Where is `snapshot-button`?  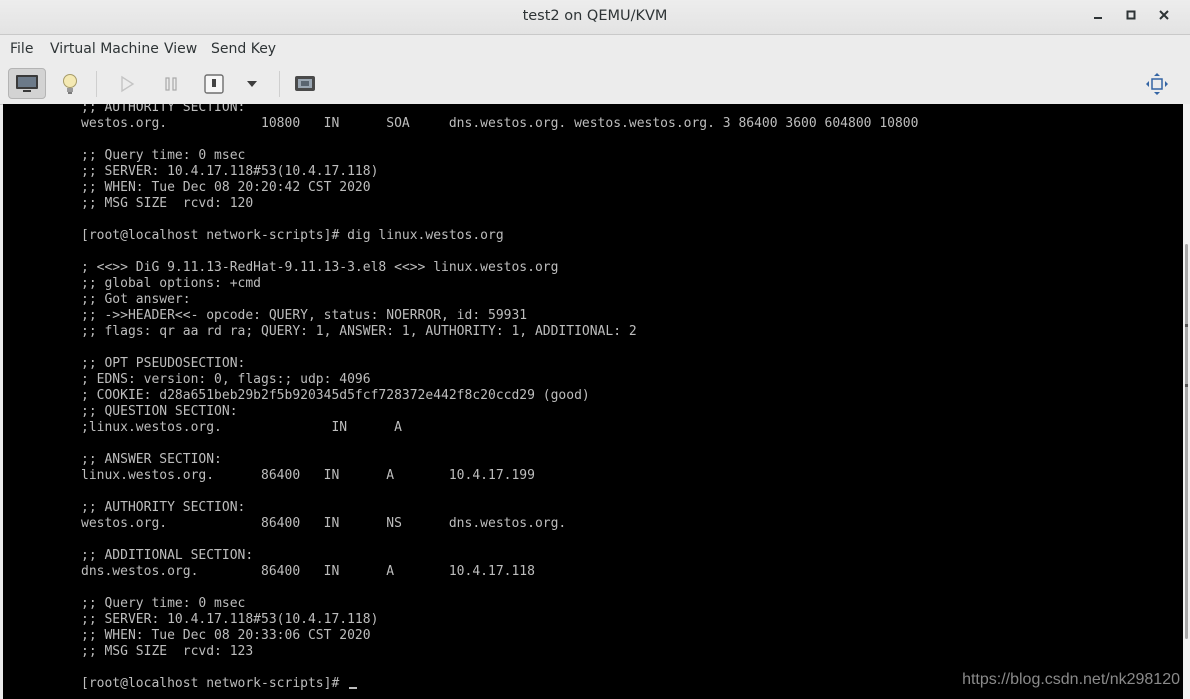 snapshot-button is located at coordinates (305, 83).